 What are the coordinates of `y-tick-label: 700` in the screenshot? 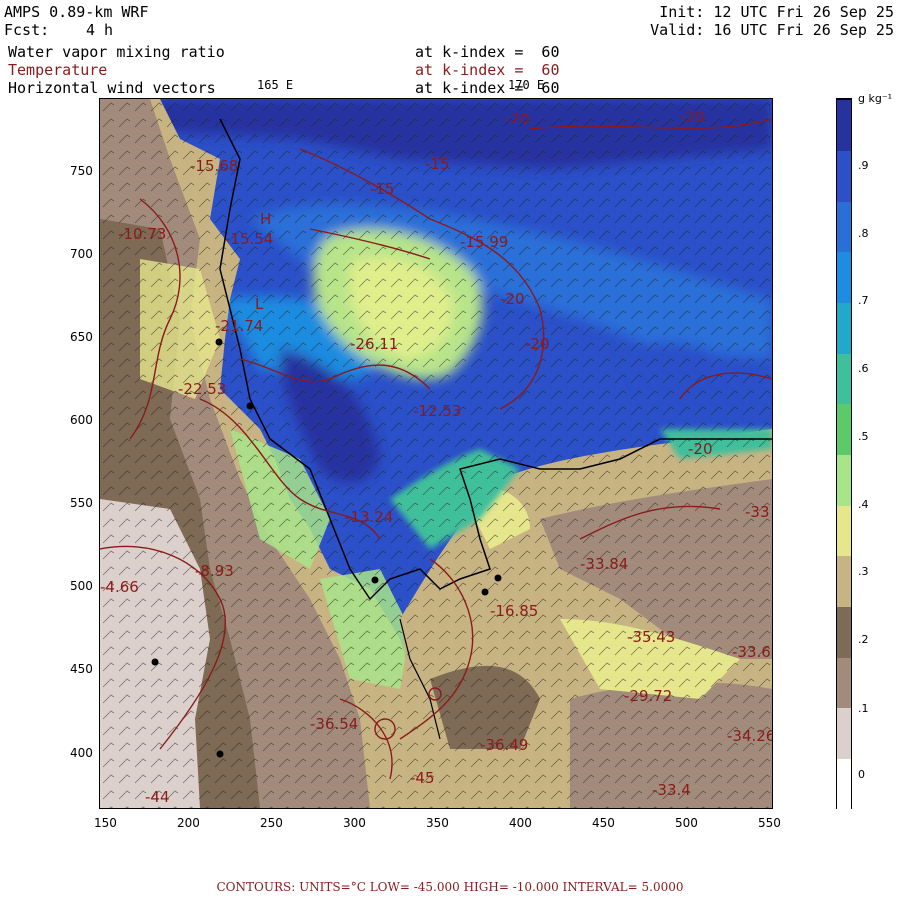 It's located at (81, 254).